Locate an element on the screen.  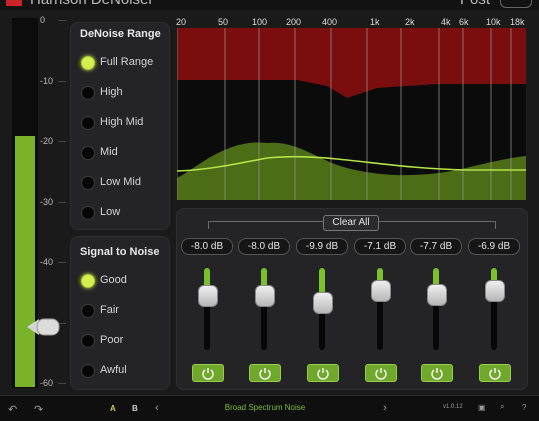
denoise-range-radio-low is located at coordinates (88, 213).